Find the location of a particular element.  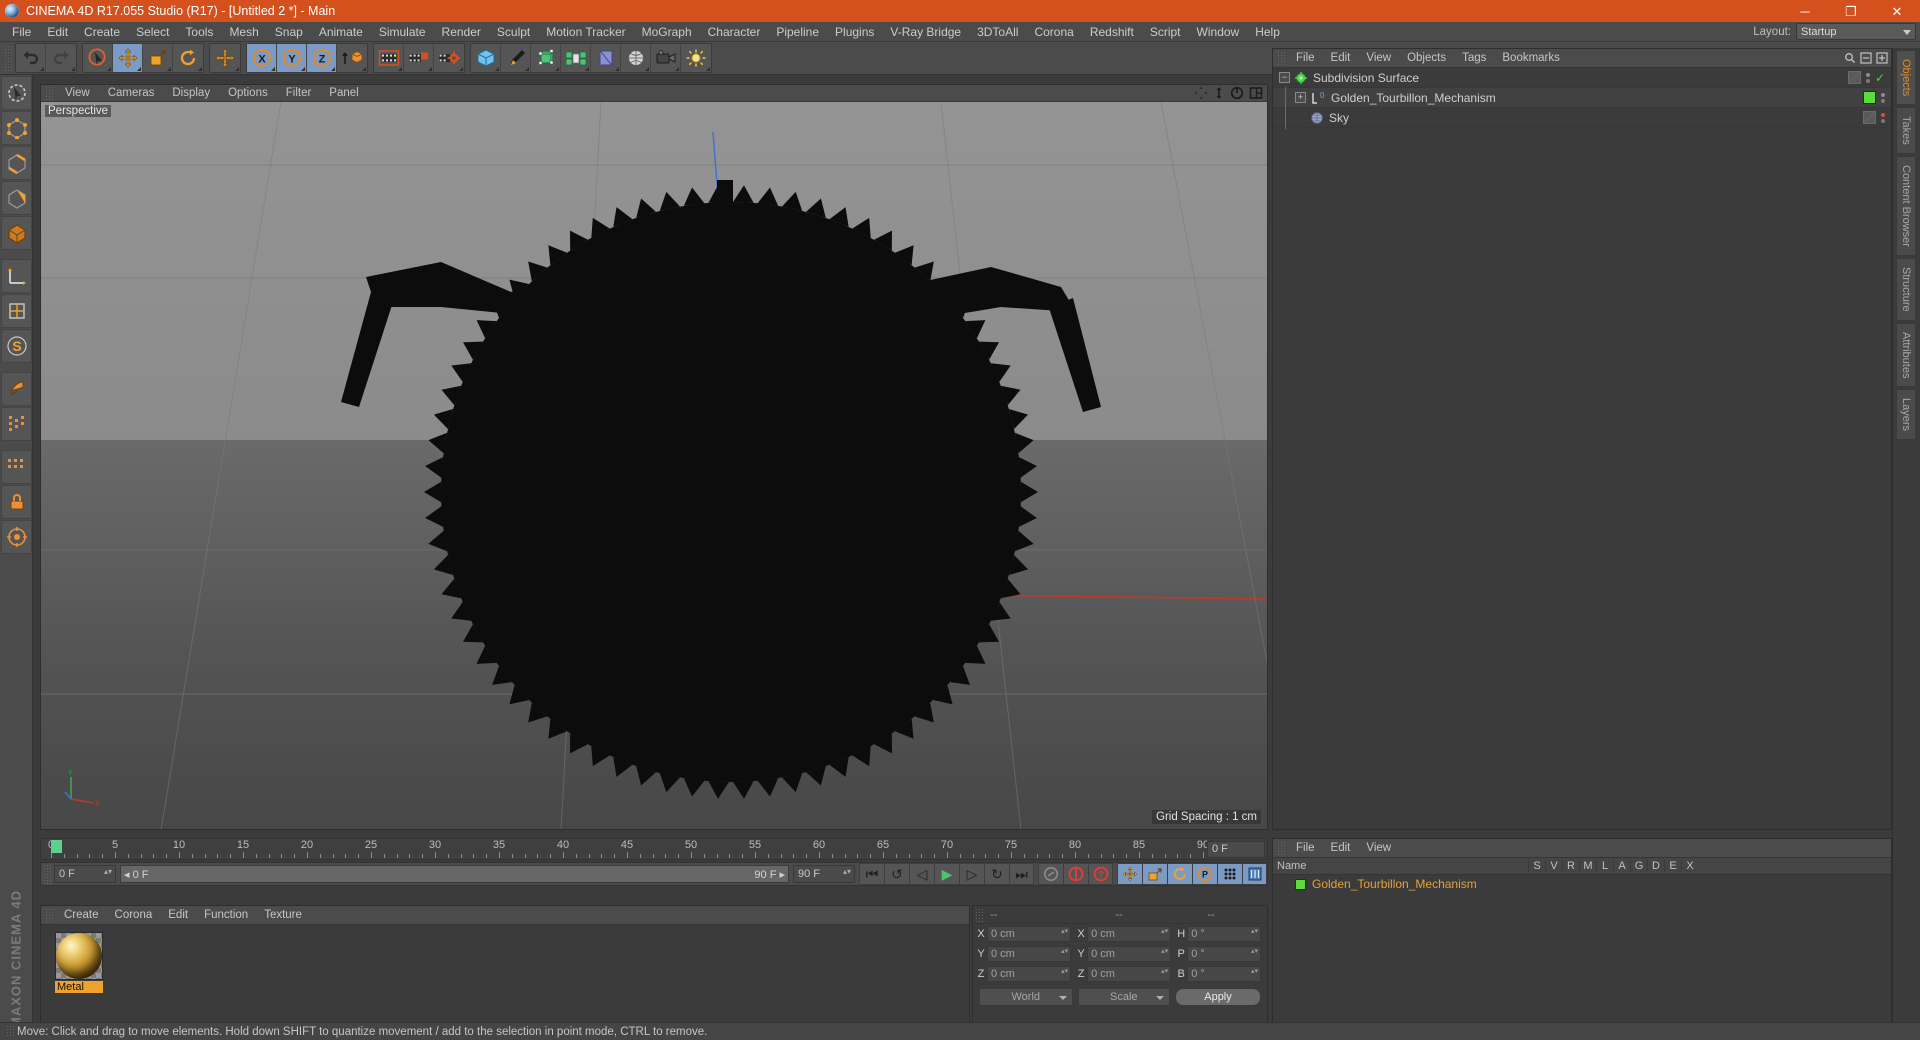

attribute-column-d: D is located at coordinates (1655, 866).